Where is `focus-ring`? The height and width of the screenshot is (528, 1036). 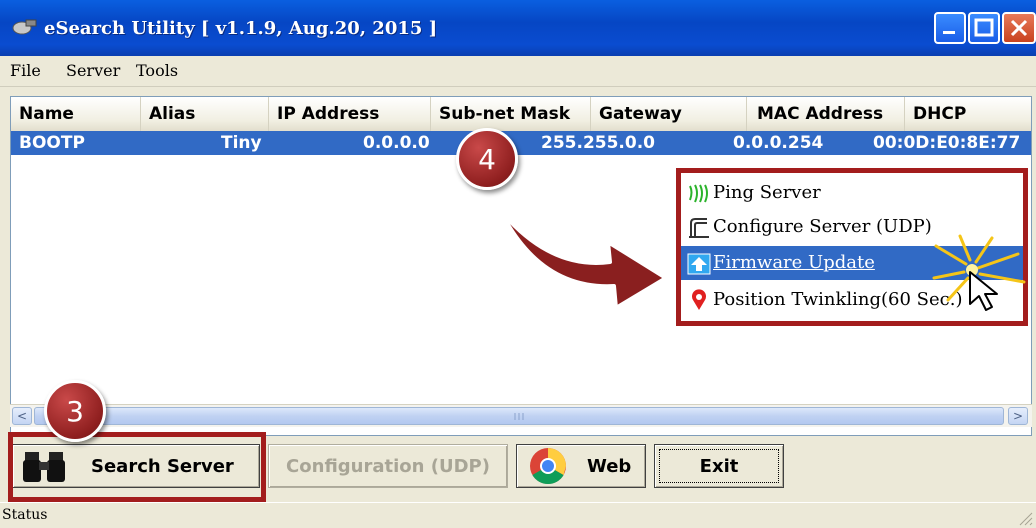
focus-ring is located at coordinates (719, 466).